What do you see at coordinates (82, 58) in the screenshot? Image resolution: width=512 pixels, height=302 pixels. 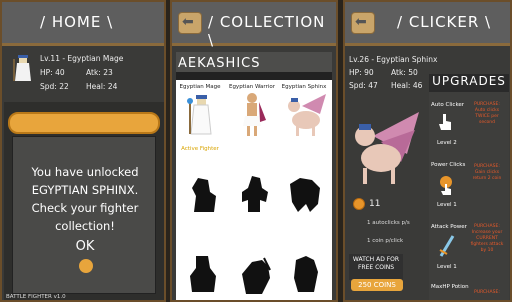 I see `fighter-level-name: Lv.11 - Egyptian Mage` at bounding box center [82, 58].